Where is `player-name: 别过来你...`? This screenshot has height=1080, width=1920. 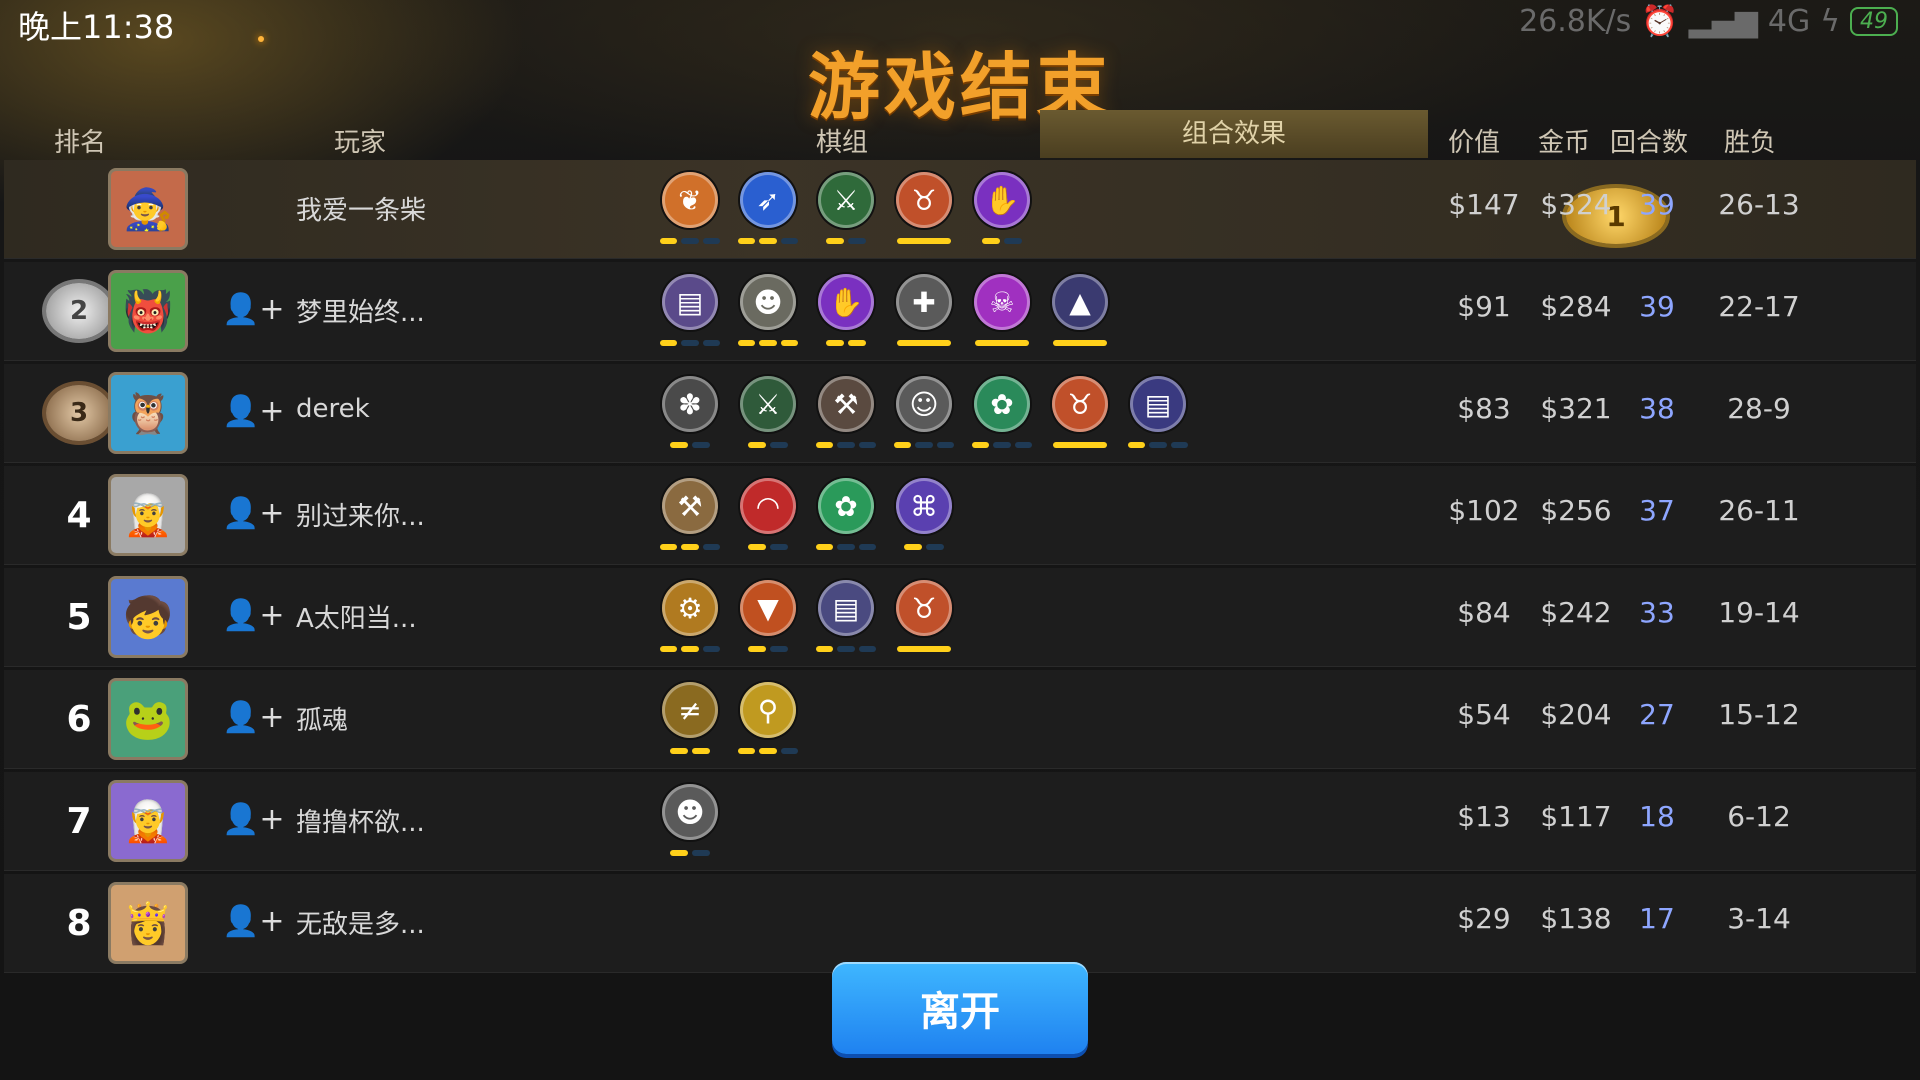
player-name: 别过来你... is located at coordinates (360, 517).